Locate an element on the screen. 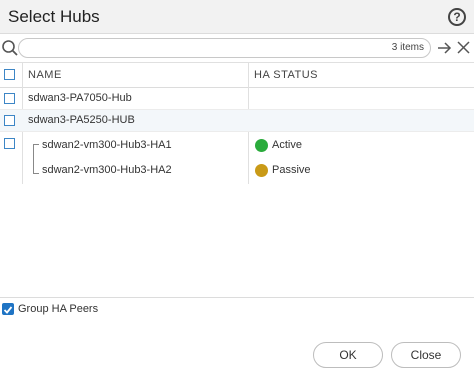  close-icon is located at coordinates (463, 47).